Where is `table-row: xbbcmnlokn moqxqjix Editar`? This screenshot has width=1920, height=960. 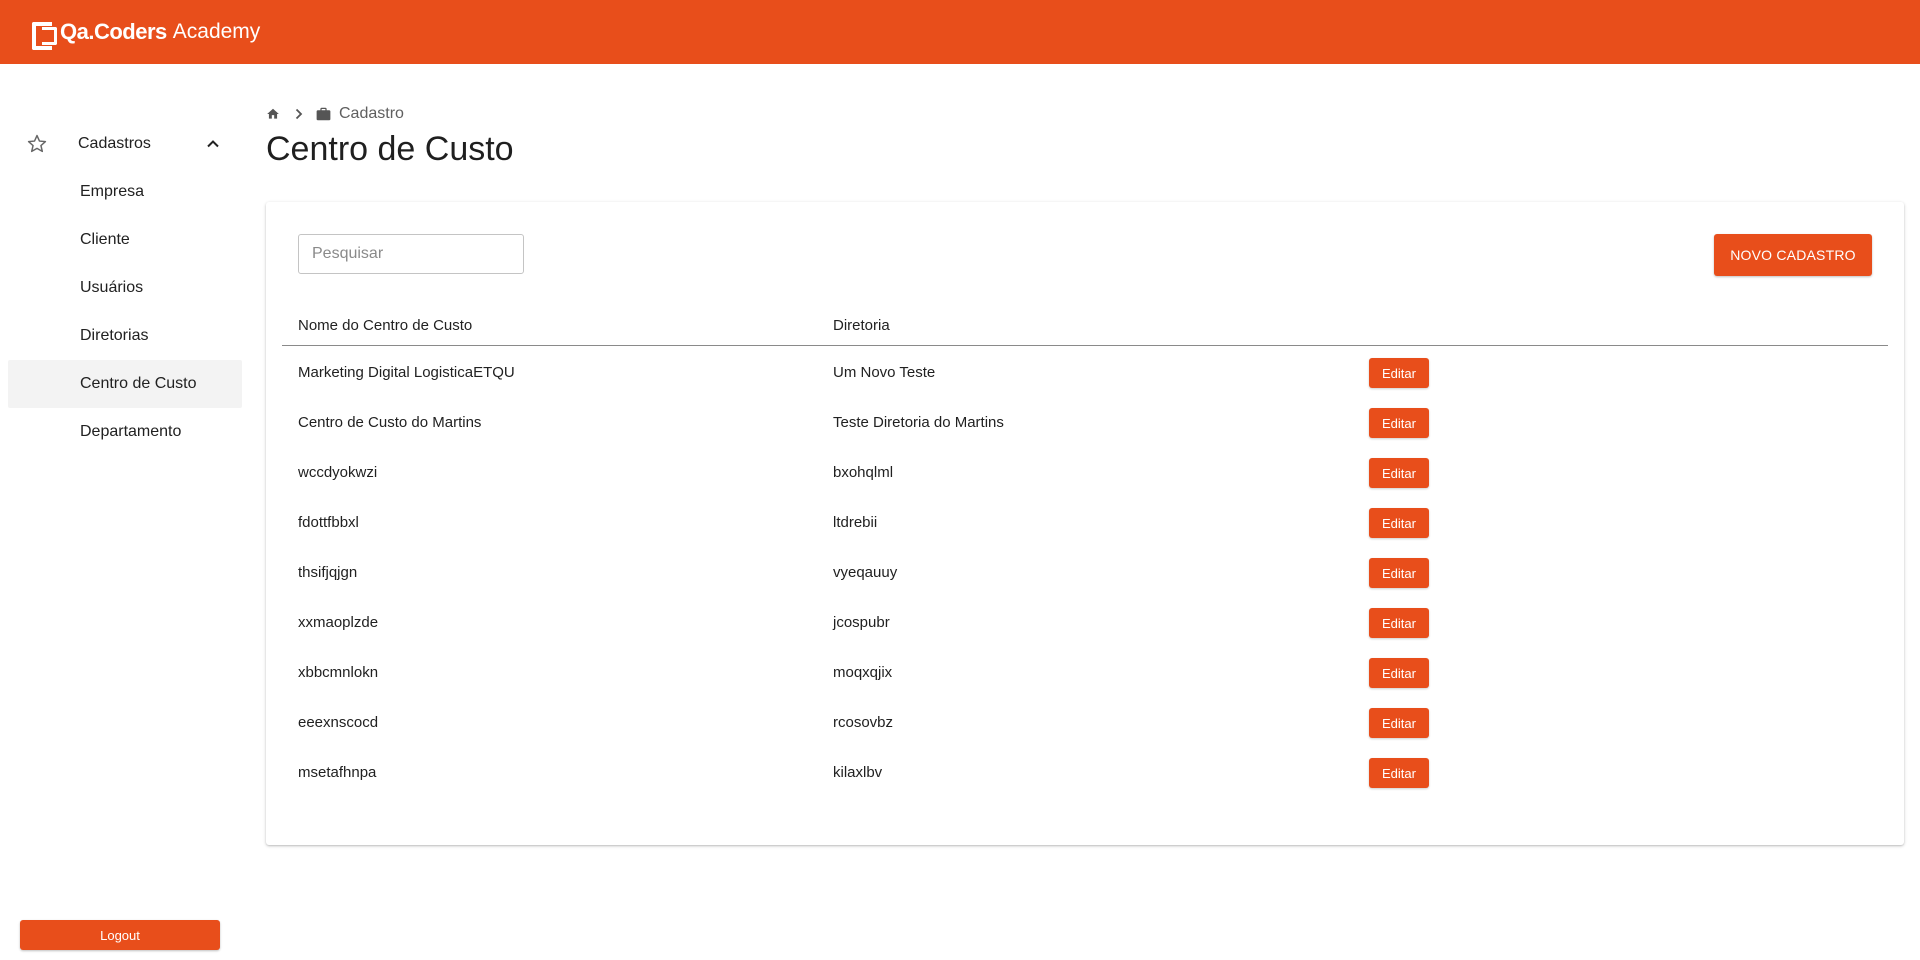
table-row: xbbcmnlokn moqxqjix Editar is located at coordinates (1085, 672).